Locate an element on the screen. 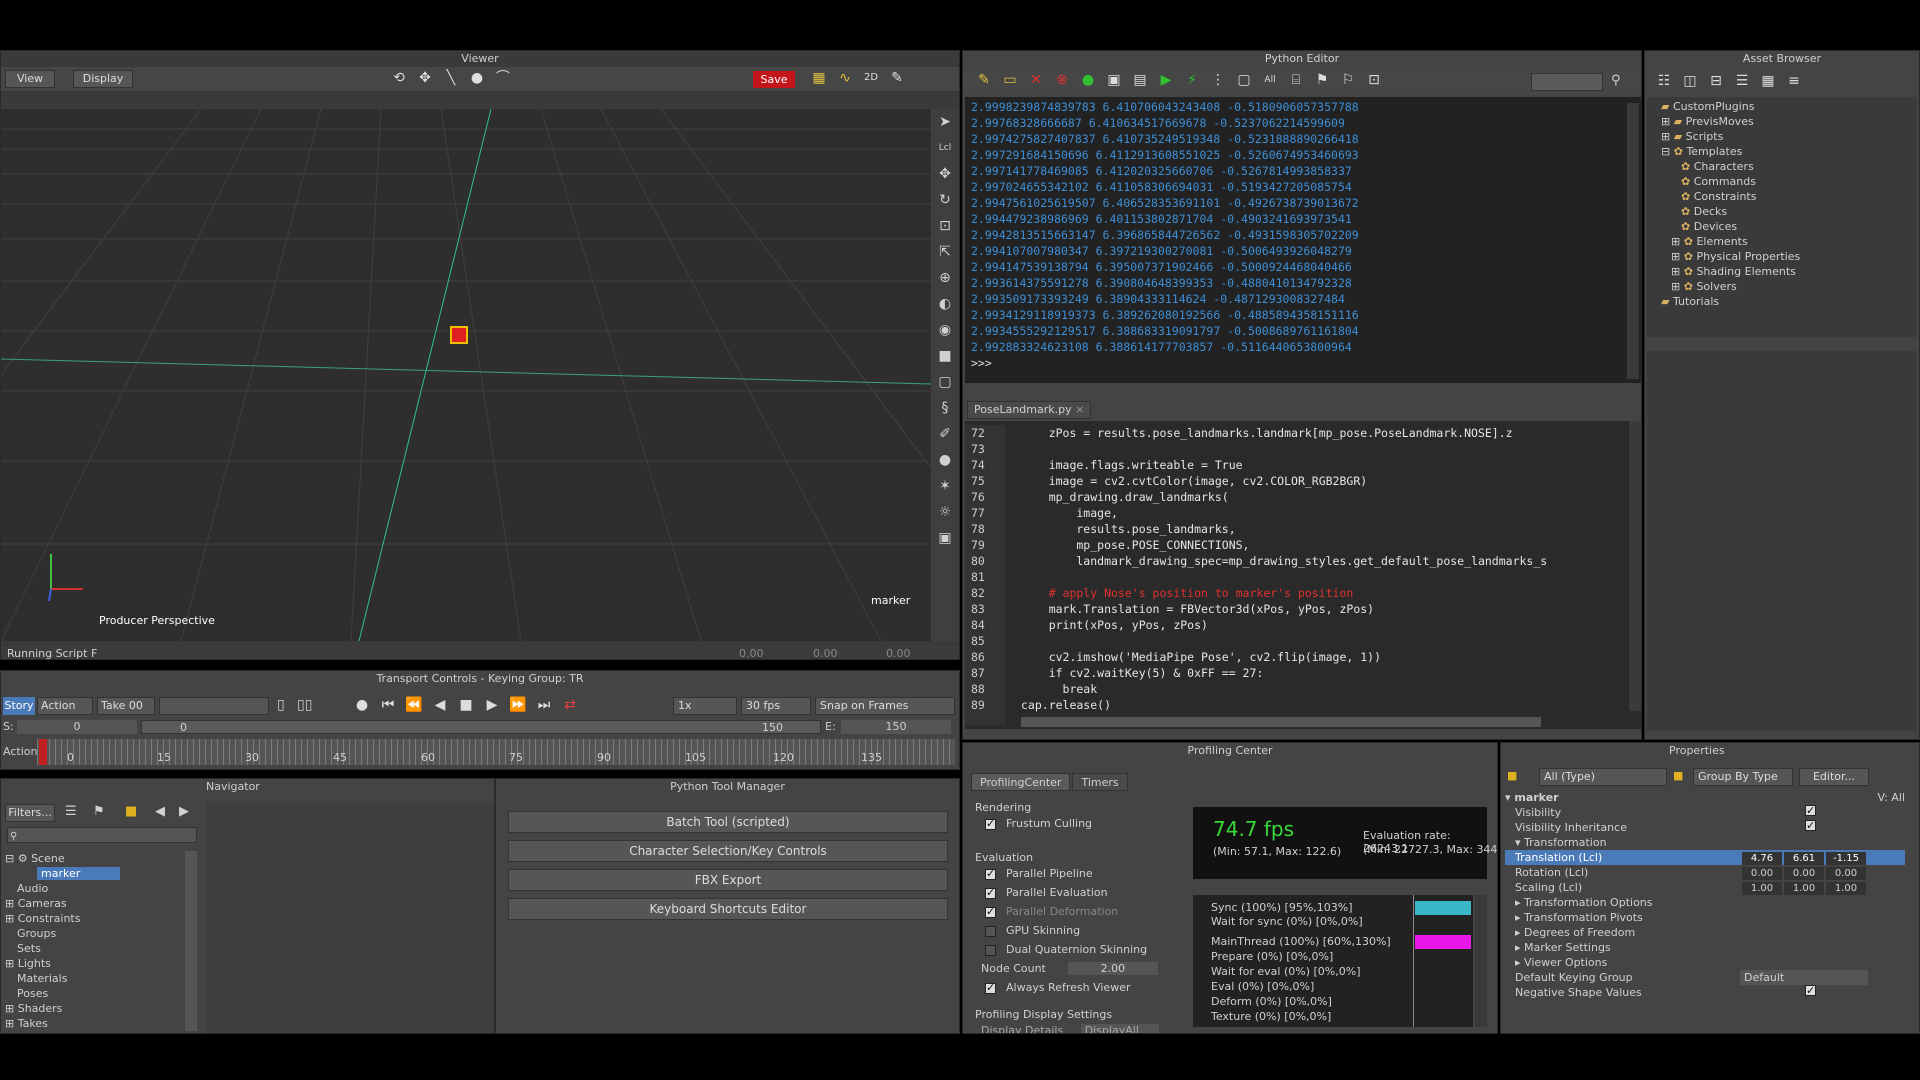 Image resolution: width=1920 pixels, height=1080 pixels. clear-icon: ▢ is located at coordinates (1244, 80).